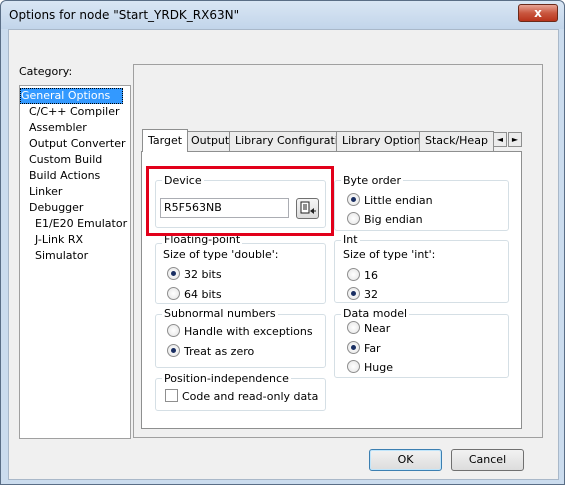 The width and height of the screenshot is (565, 485). What do you see at coordinates (46, 71) in the screenshot?
I see `category-label: Category:` at bounding box center [46, 71].